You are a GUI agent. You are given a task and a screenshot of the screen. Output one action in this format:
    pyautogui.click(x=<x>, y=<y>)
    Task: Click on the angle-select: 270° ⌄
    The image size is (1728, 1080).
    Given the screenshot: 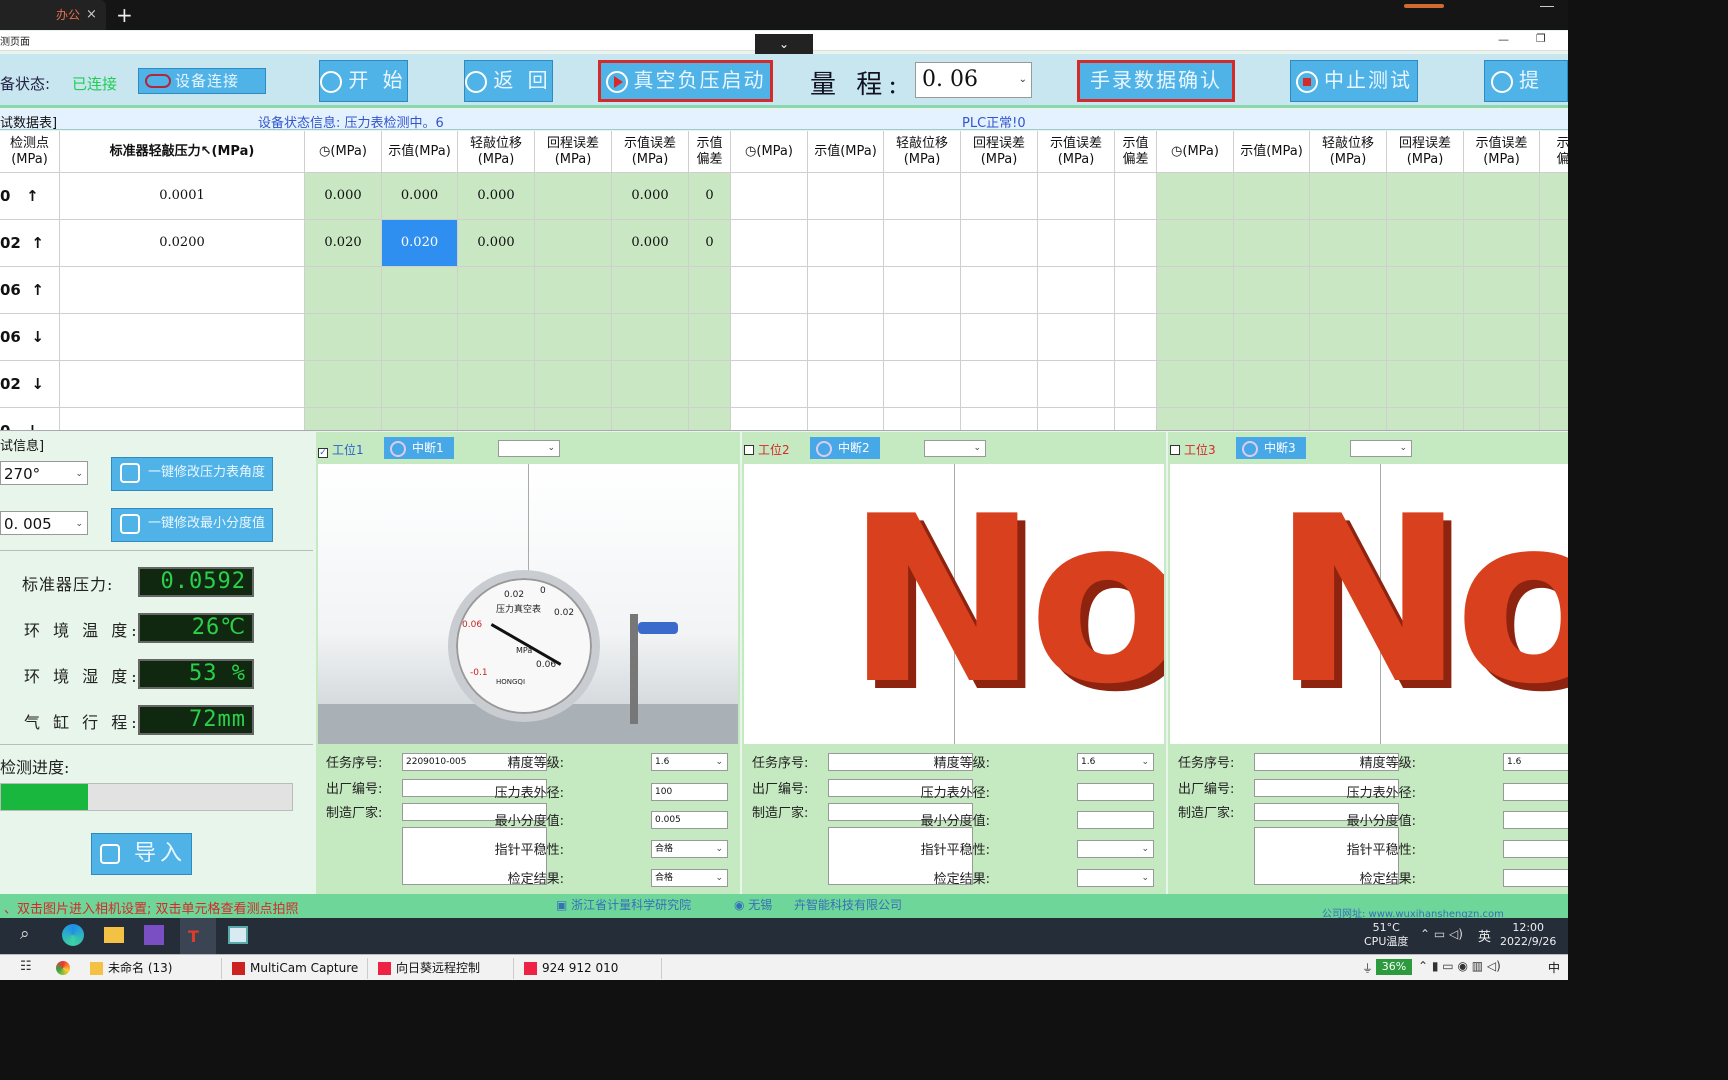 What is the action you would take?
    pyautogui.click(x=44, y=473)
    